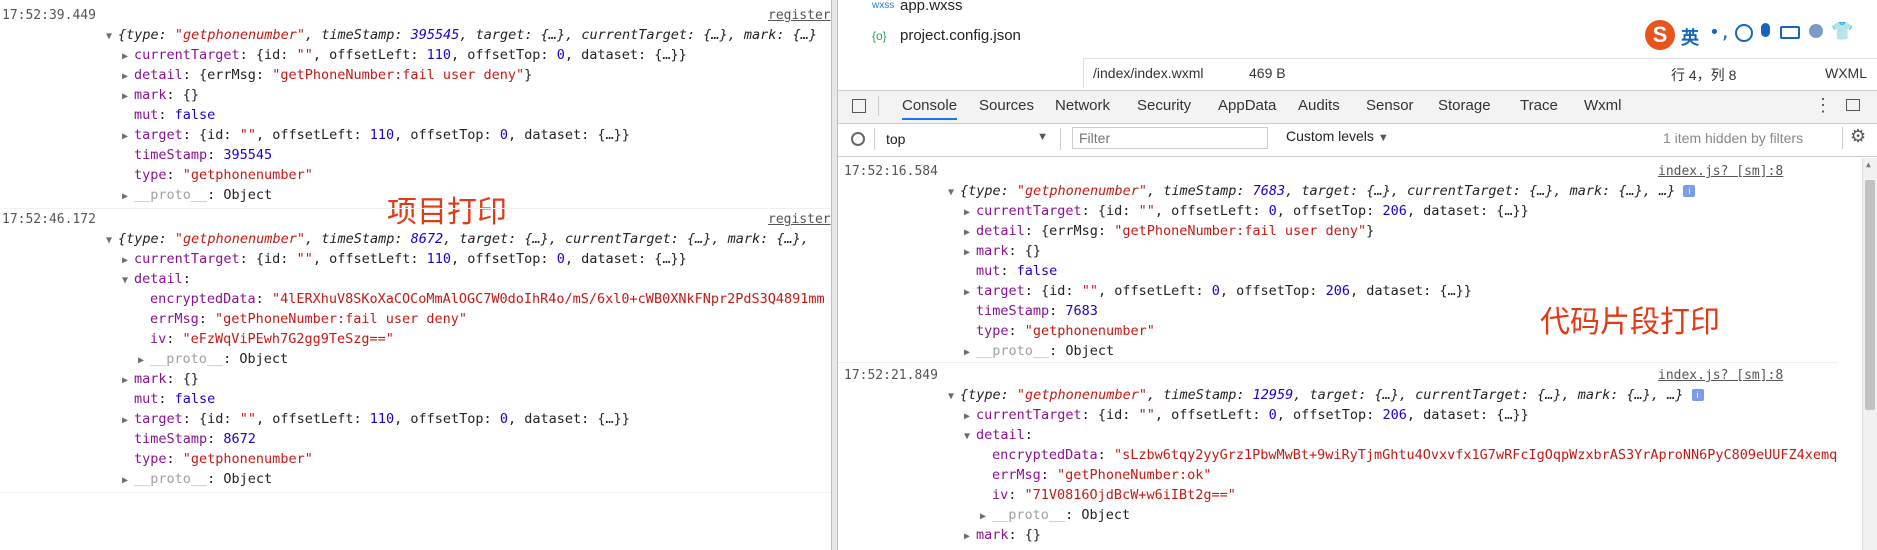 This screenshot has width=1877, height=550. What do you see at coordinates (1037, 311) in the screenshot?
I see `prop-timestamp: timeStamp: 7683` at bounding box center [1037, 311].